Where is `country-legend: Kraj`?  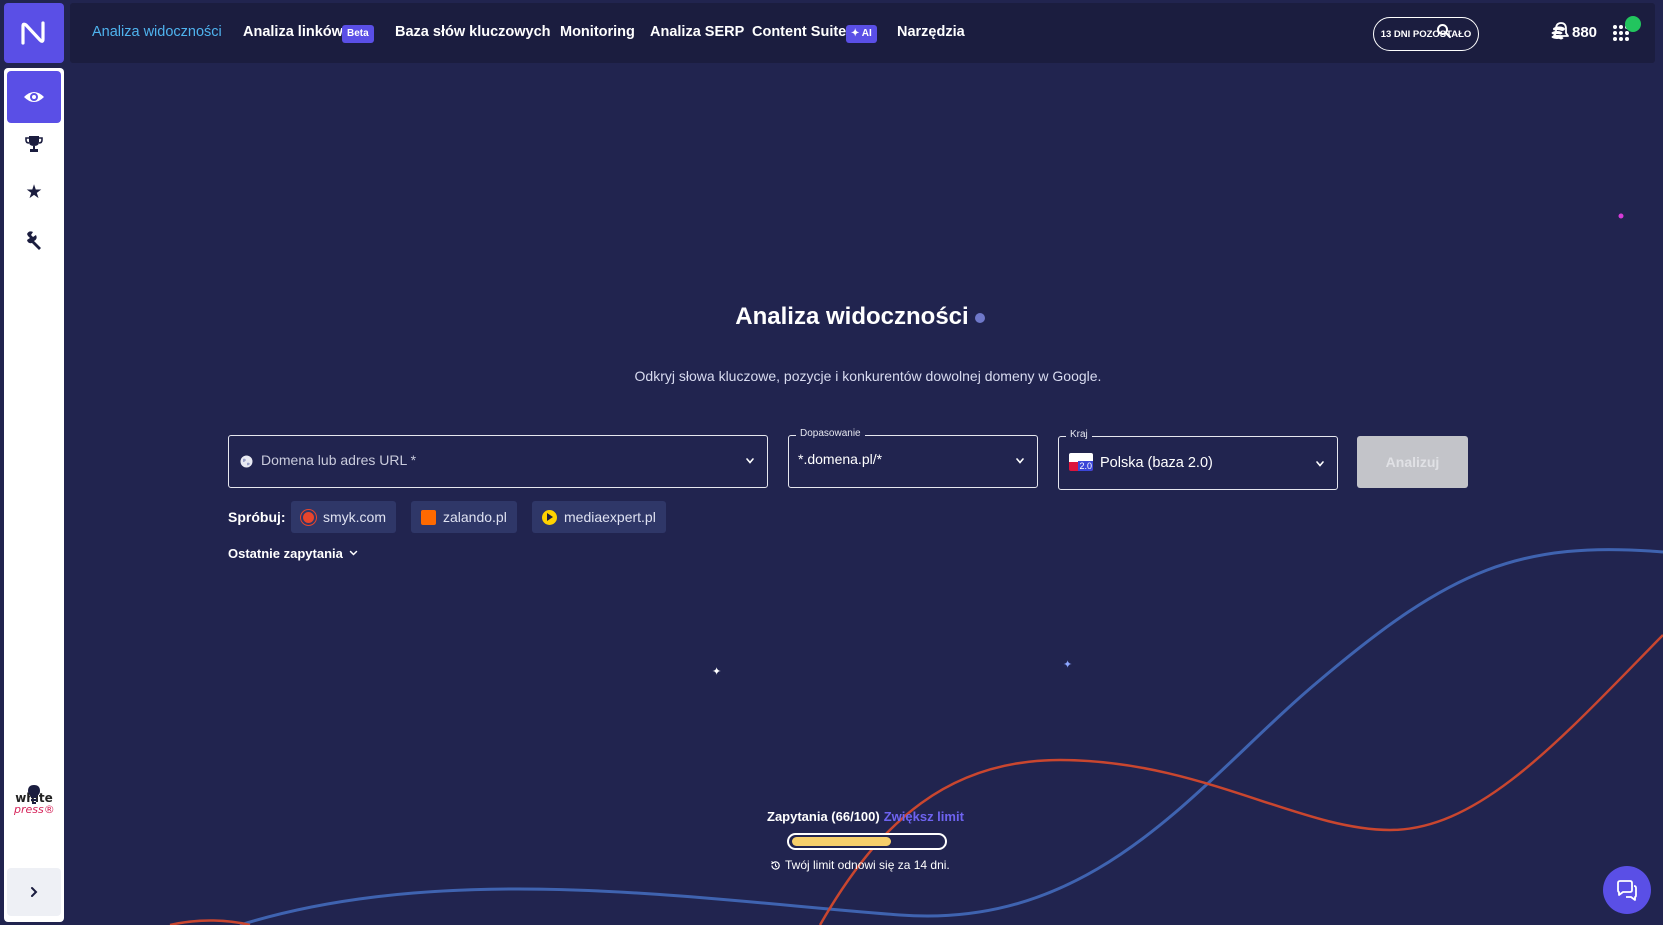 country-legend: Kraj is located at coordinates (1079, 434).